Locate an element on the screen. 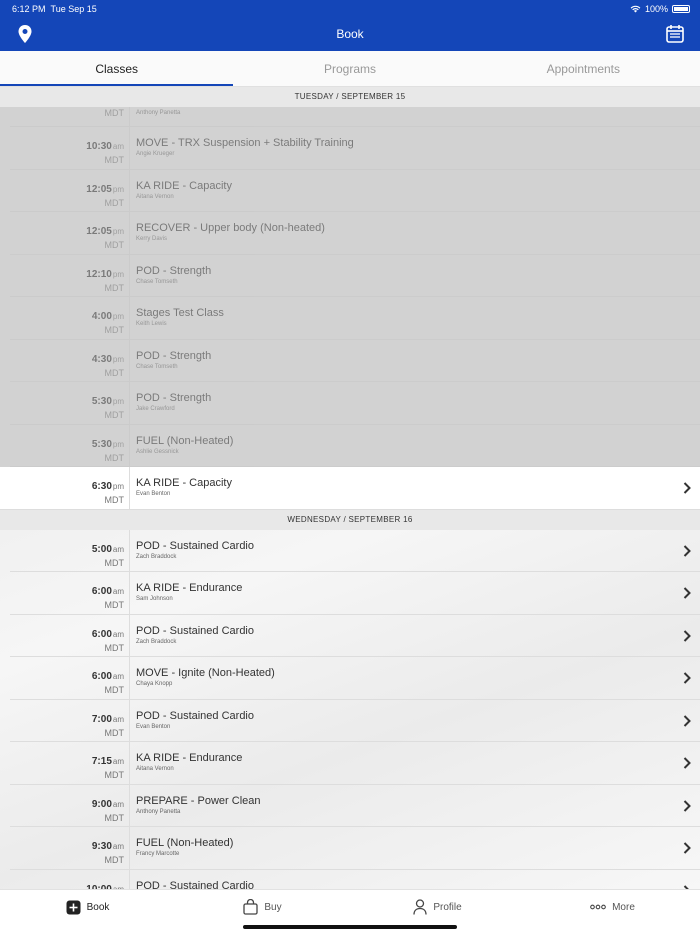 The height and width of the screenshot is (934, 700). class-time: 12:10 is located at coordinates (99, 274).